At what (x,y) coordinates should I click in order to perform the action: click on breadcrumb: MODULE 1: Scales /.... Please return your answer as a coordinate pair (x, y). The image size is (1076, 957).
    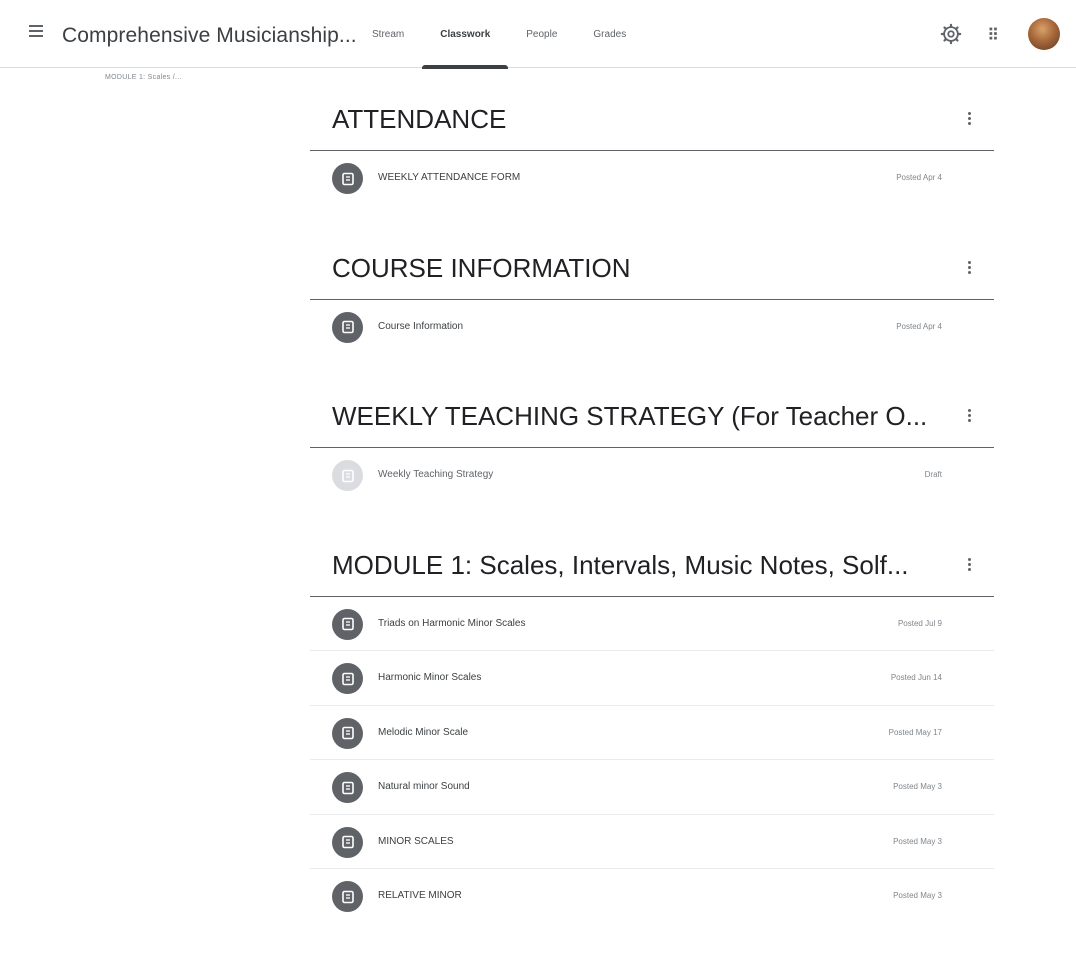
    Looking at the image, I should click on (143, 77).